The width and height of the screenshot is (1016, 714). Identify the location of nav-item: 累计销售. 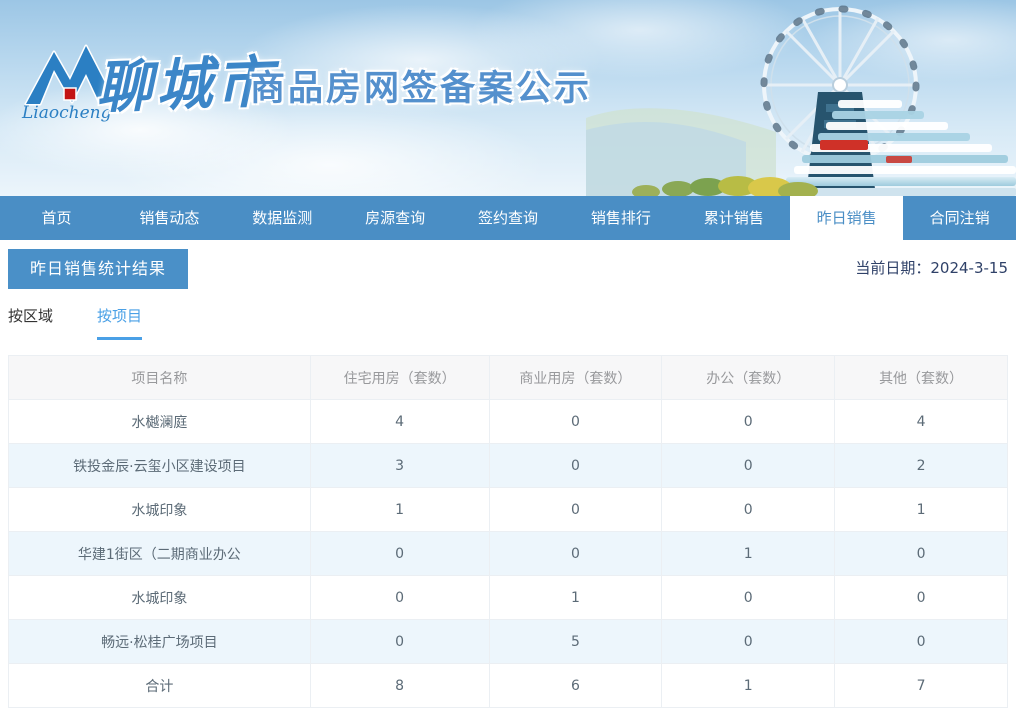
(733, 218).